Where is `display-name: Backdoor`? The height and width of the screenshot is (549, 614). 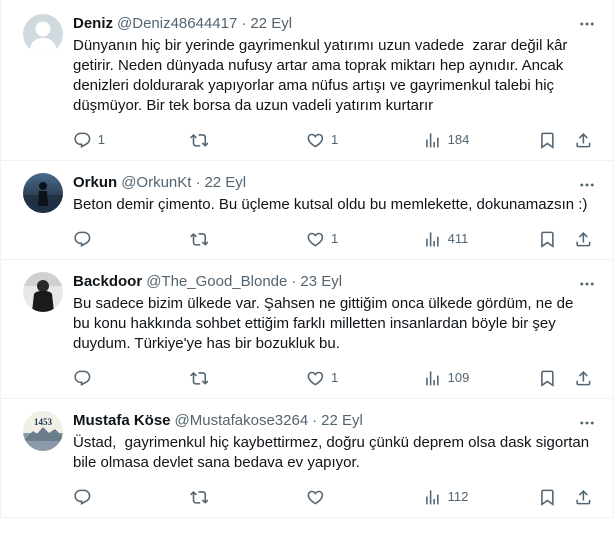
display-name: Backdoor is located at coordinates (107, 282).